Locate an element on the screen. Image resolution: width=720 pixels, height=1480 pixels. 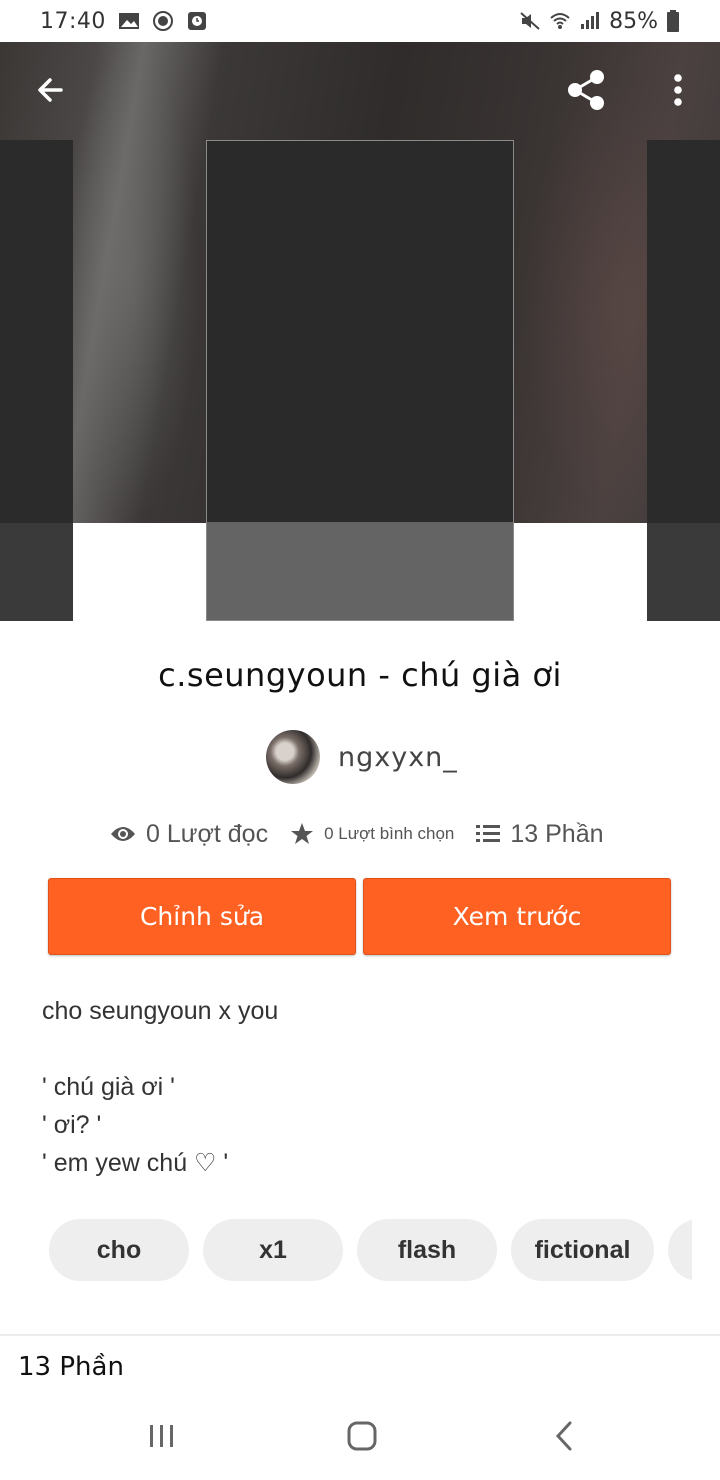
arrow-left-icon is located at coordinates (50, 90).